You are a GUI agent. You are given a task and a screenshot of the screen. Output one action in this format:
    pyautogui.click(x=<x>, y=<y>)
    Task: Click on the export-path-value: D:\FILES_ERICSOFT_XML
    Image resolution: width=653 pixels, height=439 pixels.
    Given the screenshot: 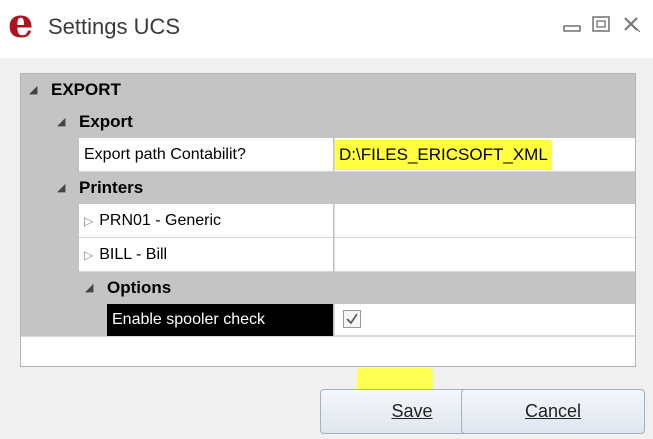 What is the action you would take?
    pyautogui.click(x=443, y=155)
    